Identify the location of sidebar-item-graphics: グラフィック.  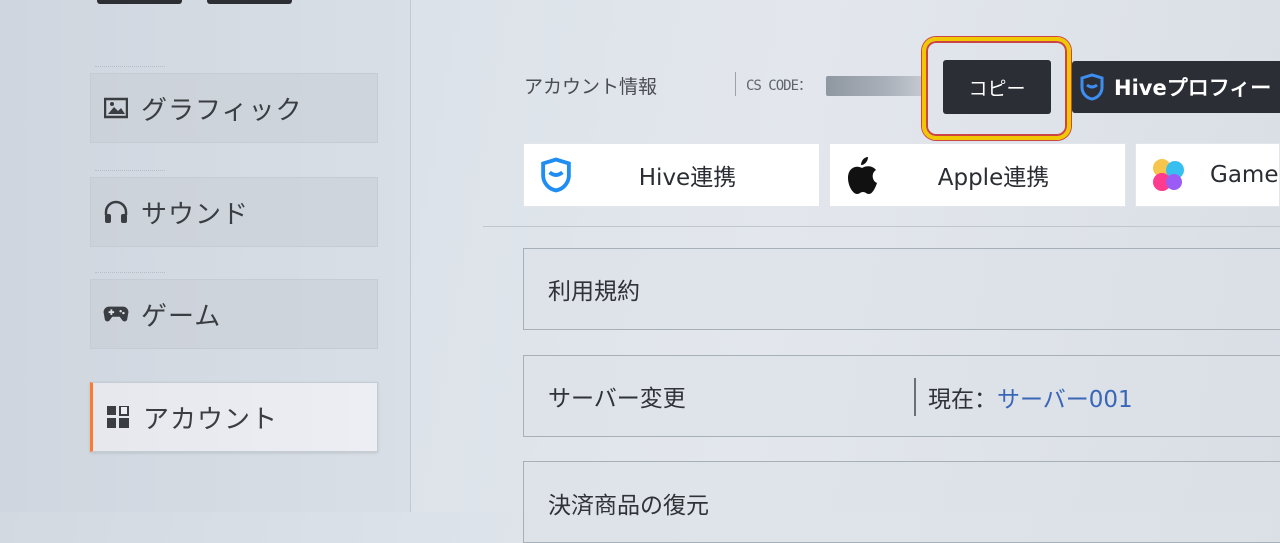
(234, 104).